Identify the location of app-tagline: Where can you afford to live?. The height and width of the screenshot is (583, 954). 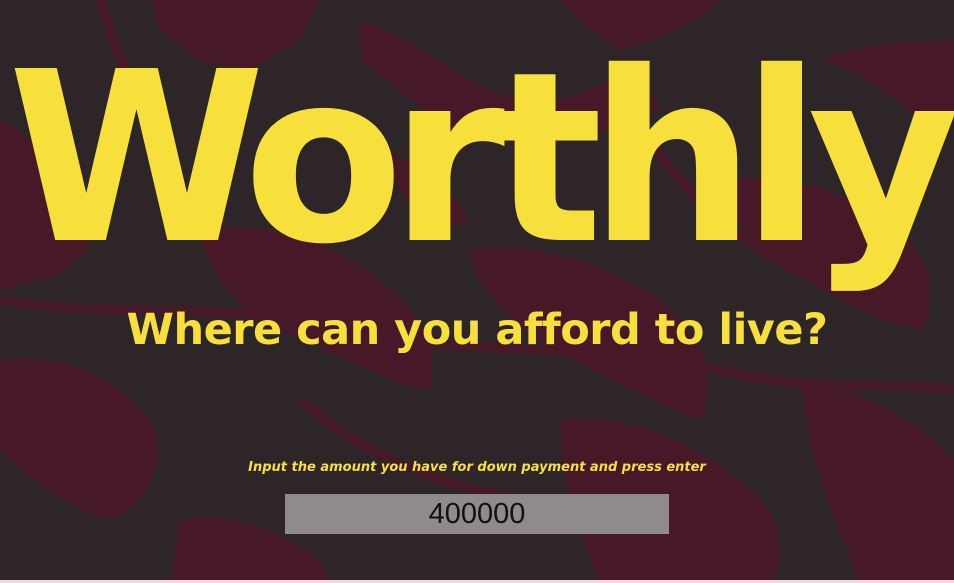
(477, 330).